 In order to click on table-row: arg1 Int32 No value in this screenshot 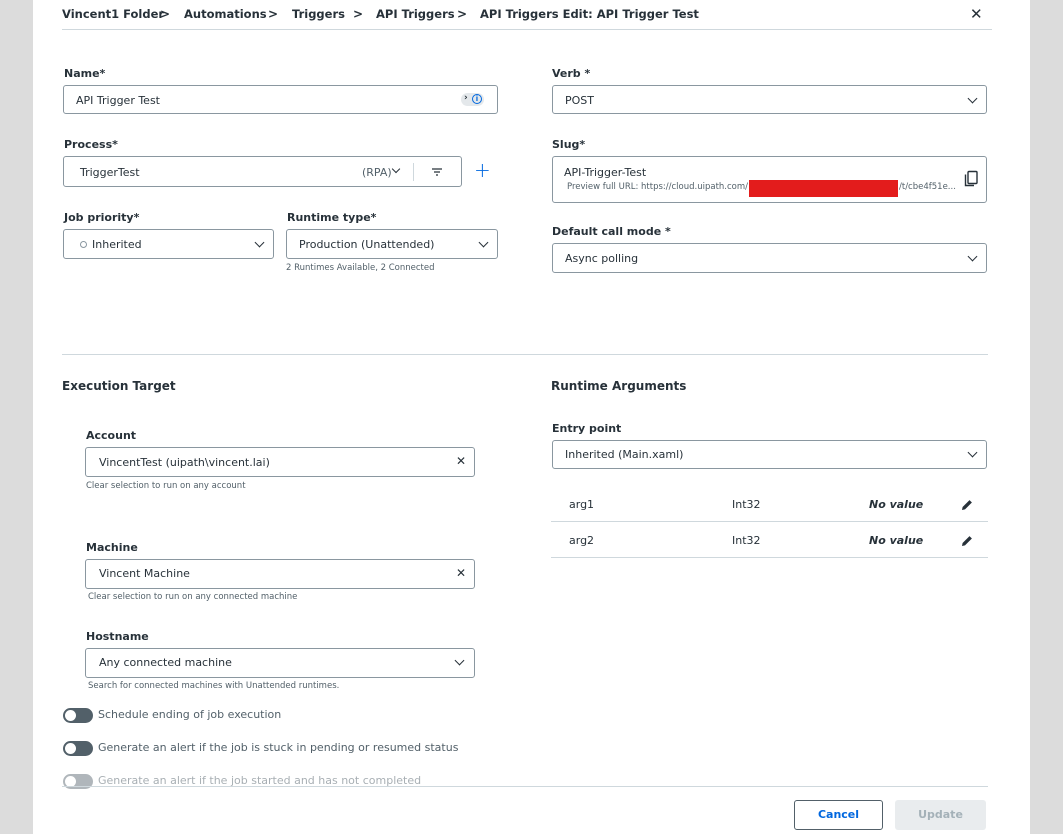, I will do `click(769, 504)`.